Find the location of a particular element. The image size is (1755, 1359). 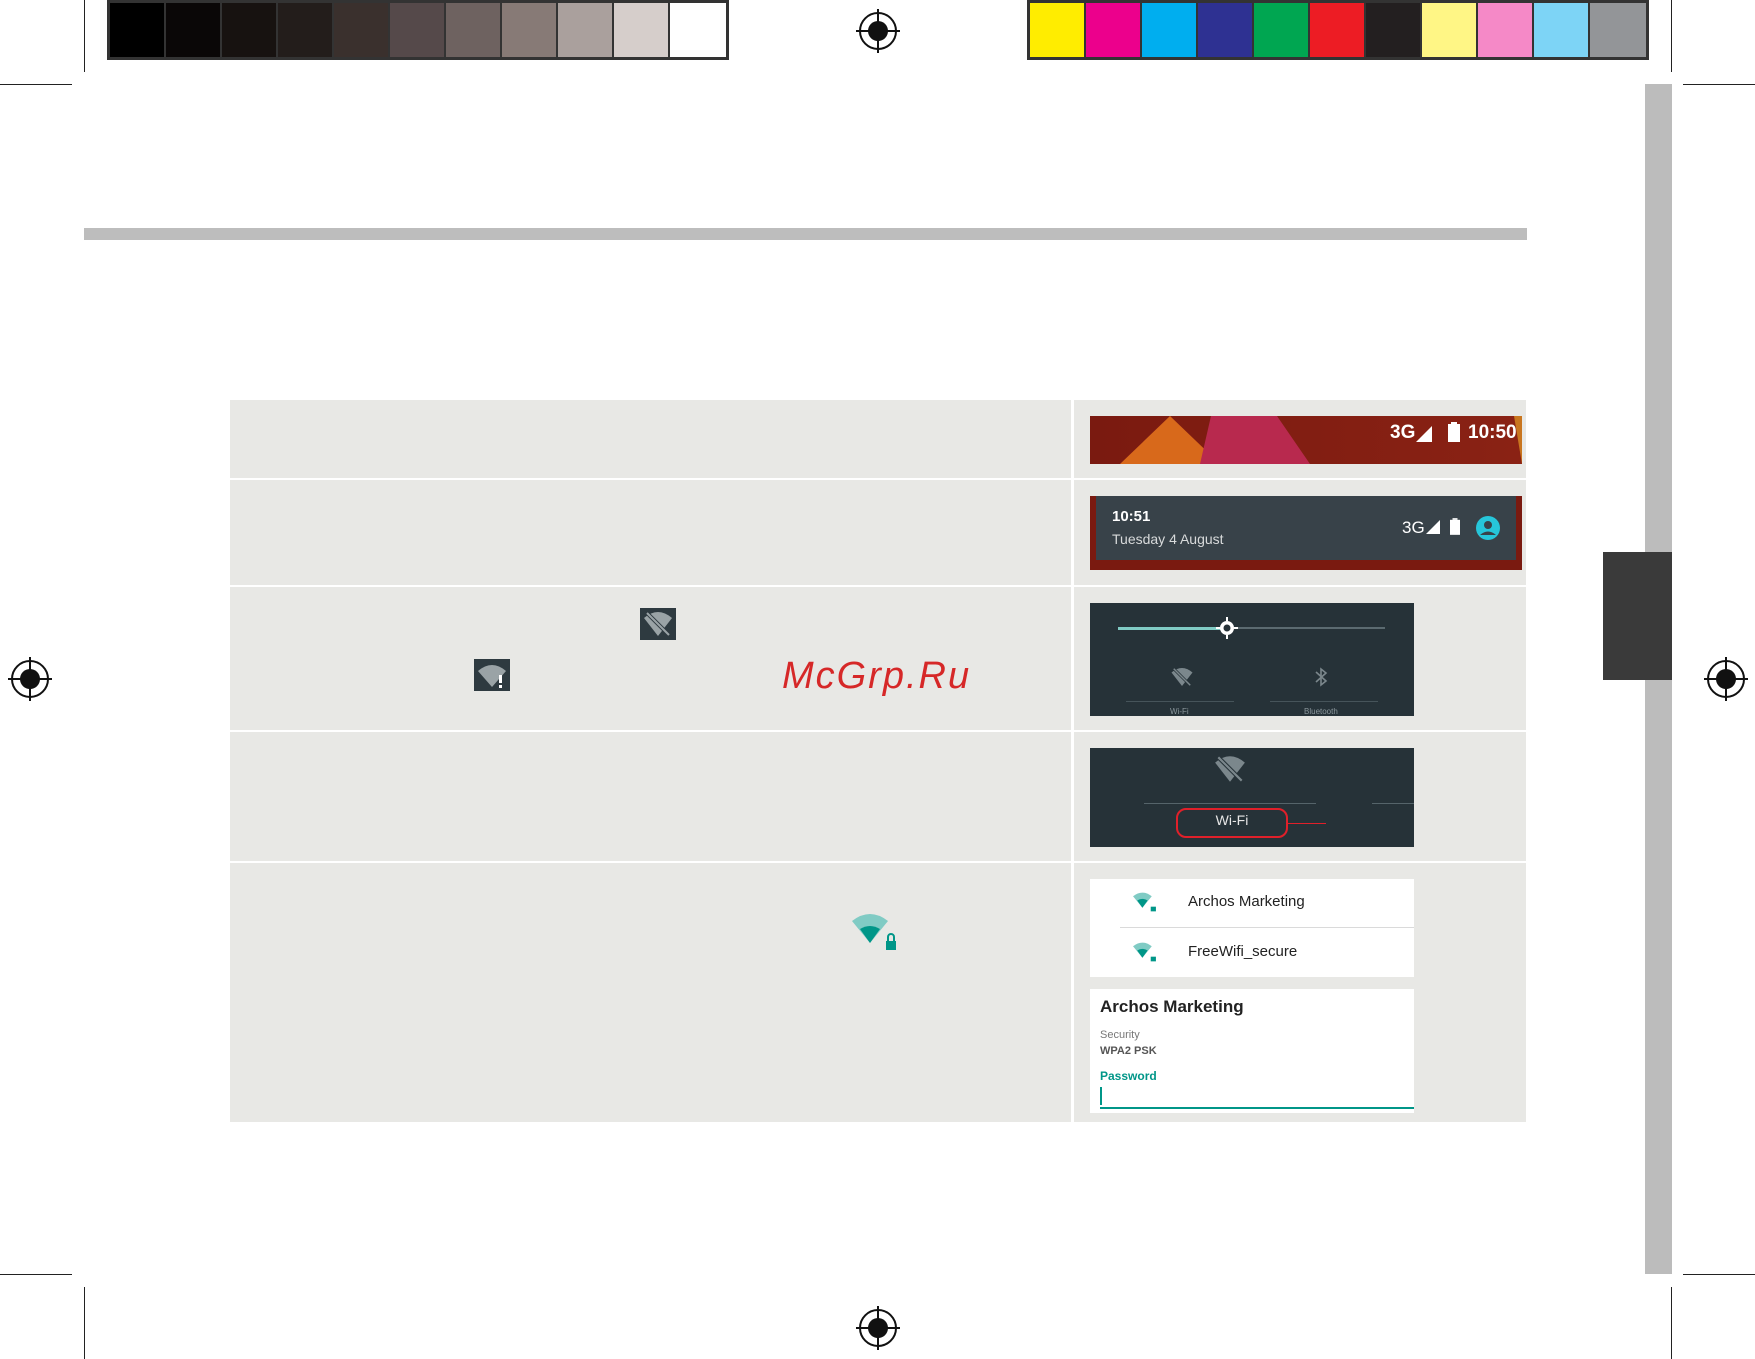

step-row-2: 10:51 Tuesday 4 August 3G is located at coordinates (878, 533).